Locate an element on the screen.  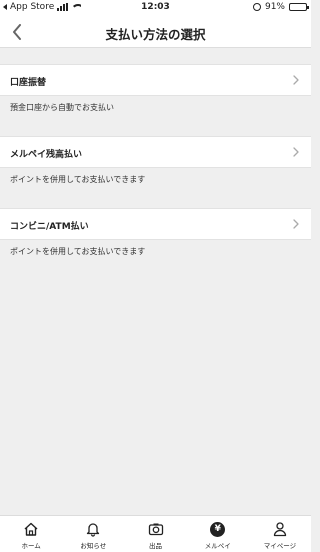
alarm-icon is located at coordinates (256, 7).